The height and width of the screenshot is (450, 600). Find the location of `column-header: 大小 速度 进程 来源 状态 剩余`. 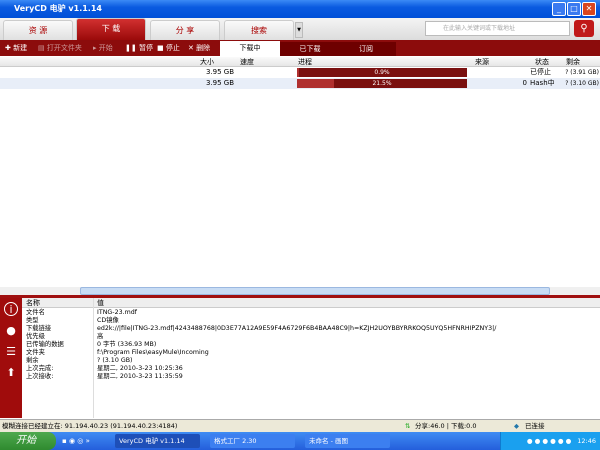

column-header: 大小 速度 进程 来源 状态 剩余 is located at coordinates (300, 62).